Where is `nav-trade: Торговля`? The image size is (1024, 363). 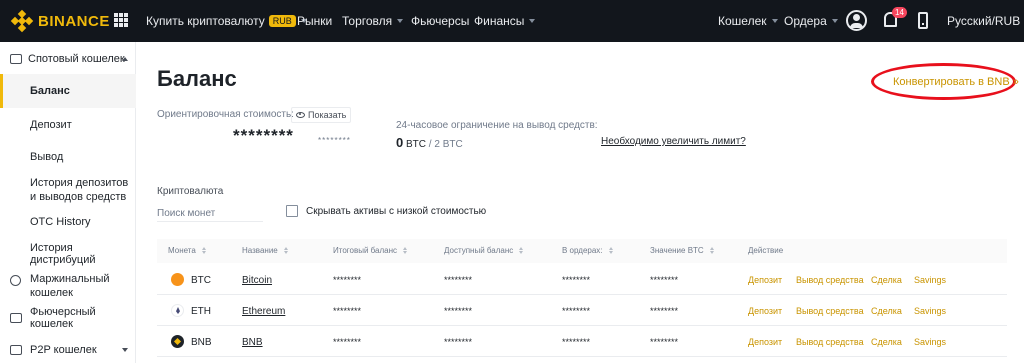
nav-trade: Торговля is located at coordinates (373, 21).